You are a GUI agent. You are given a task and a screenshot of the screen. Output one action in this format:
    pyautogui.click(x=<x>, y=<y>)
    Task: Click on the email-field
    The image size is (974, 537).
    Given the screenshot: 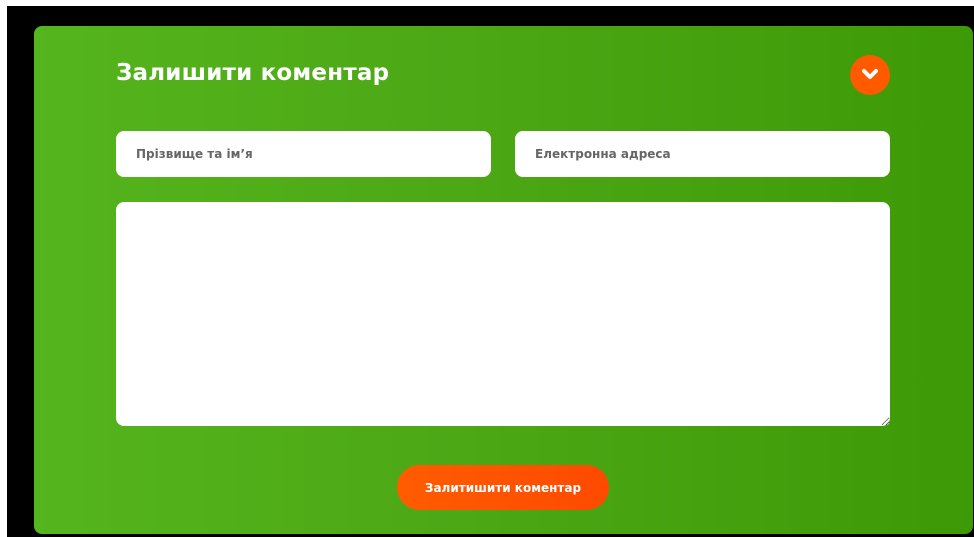 What is the action you would take?
    pyautogui.click(x=702, y=154)
    